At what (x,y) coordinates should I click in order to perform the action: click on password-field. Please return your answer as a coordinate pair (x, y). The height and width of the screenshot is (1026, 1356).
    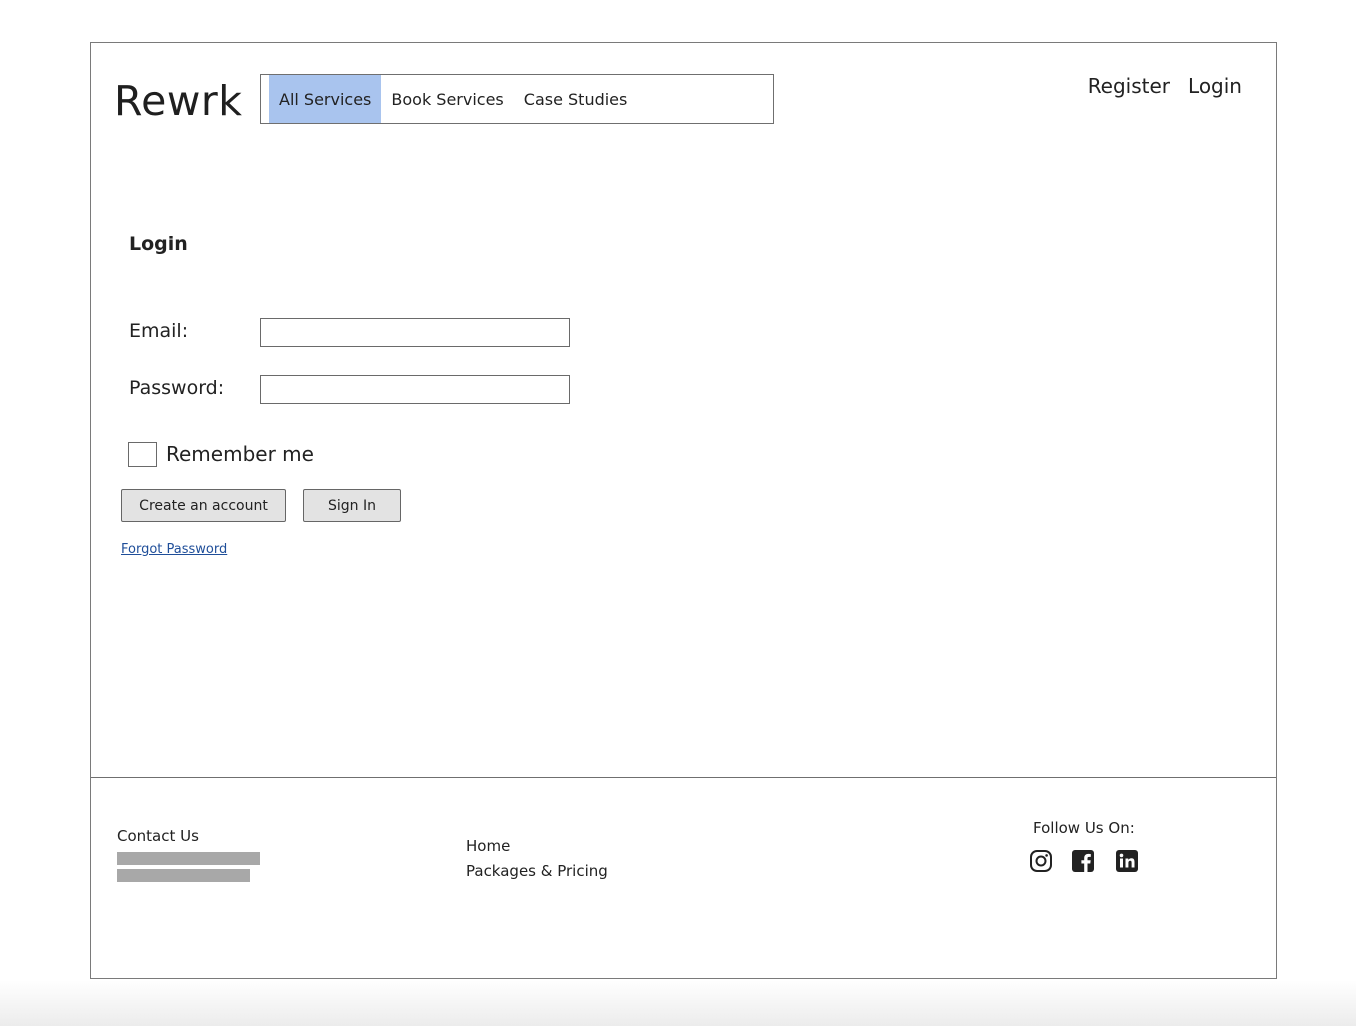
    Looking at the image, I should click on (415, 389).